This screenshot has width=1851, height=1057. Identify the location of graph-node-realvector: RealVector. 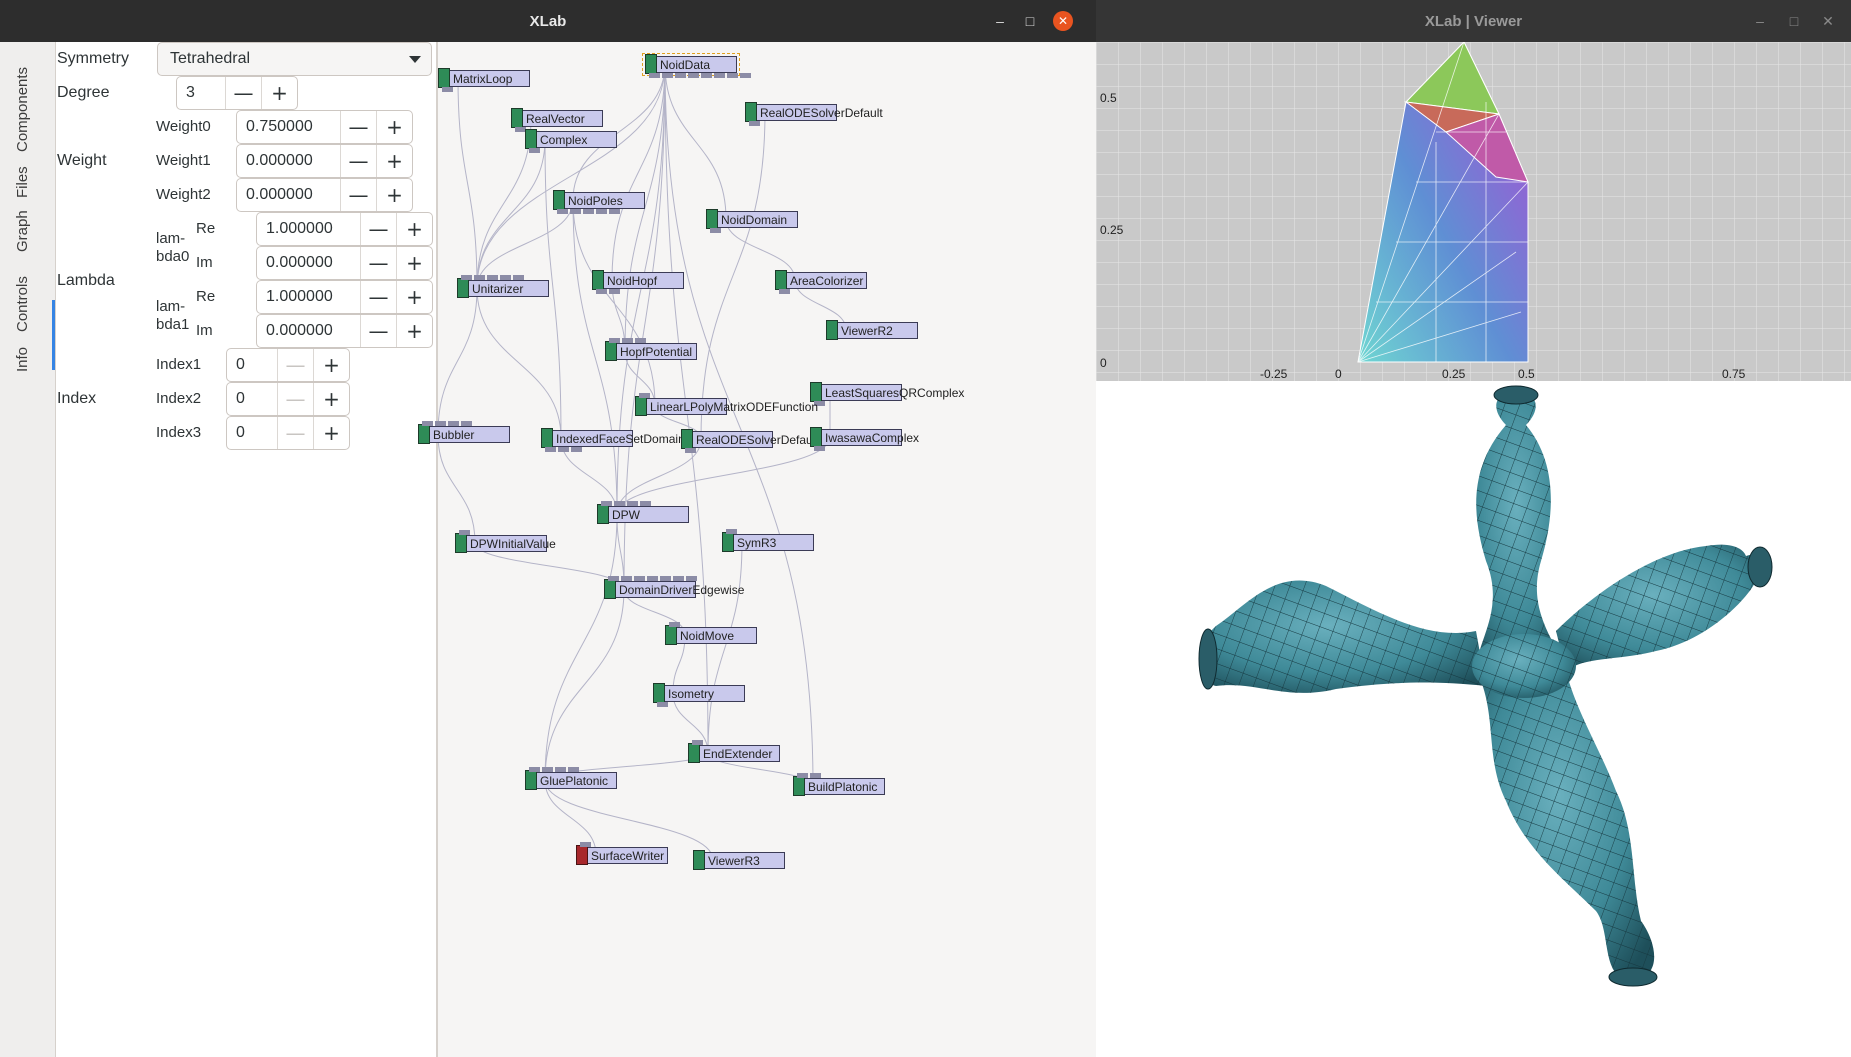
(557, 118).